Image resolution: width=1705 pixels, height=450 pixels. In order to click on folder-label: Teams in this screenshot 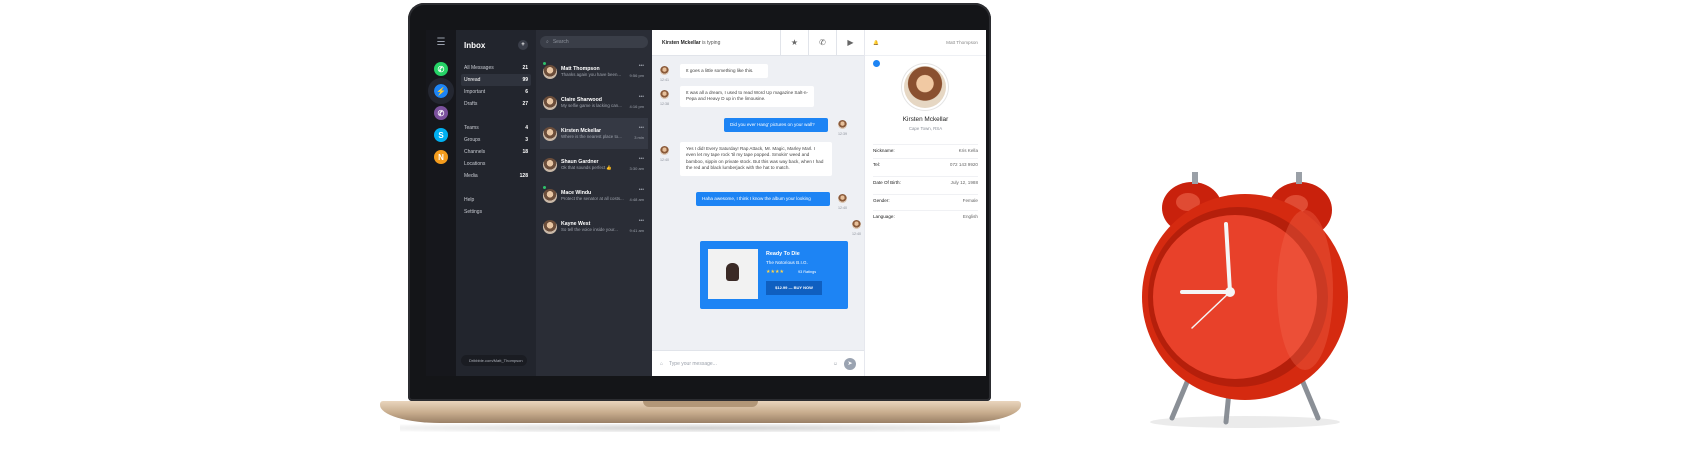, I will do `click(471, 128)`.